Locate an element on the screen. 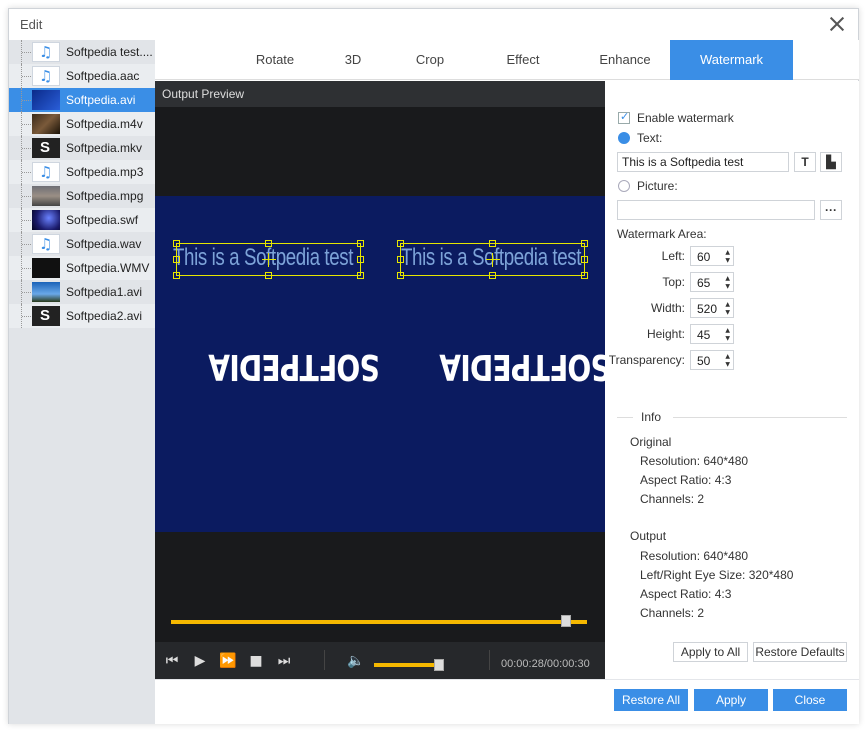 This screenshot has height=732, width=867. tab-crop: Crop is located at coordinates (430, 60).